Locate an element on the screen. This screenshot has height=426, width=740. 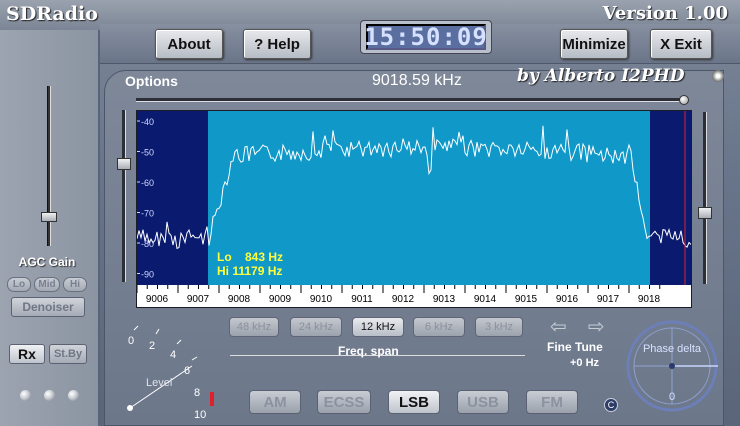
span-24khz-button: 24 kHz is located at coordinates (316, 327).